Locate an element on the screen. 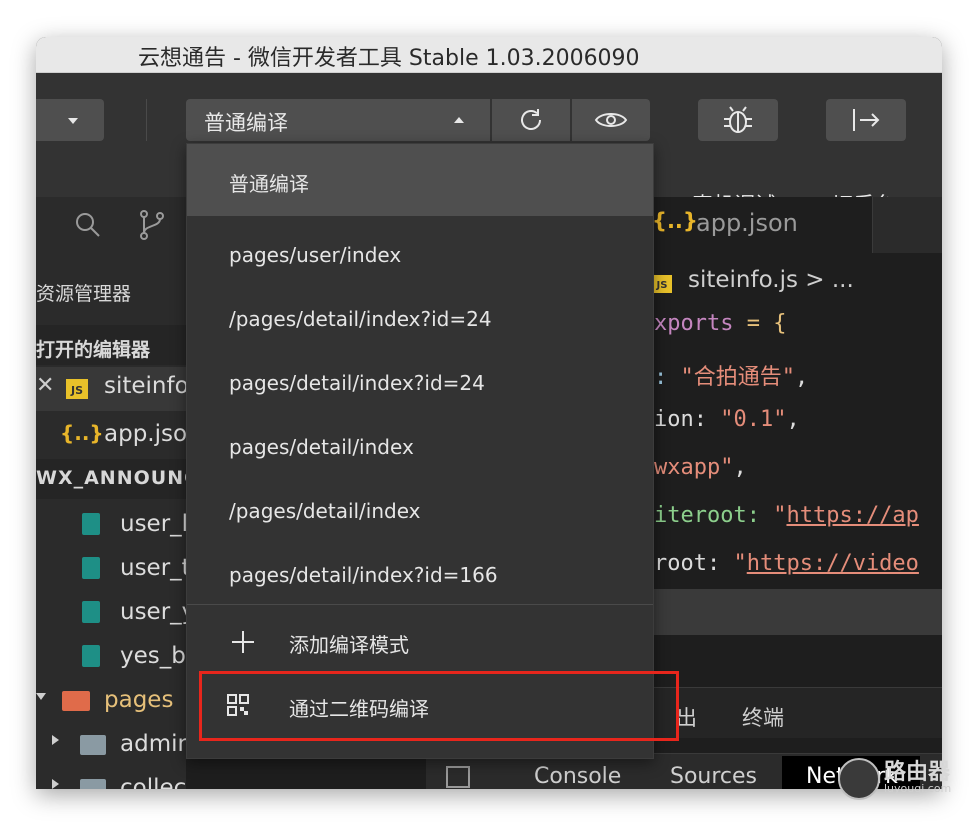 The image size is (978, 824). file-label: user_t is located at coordinates (155, 568).